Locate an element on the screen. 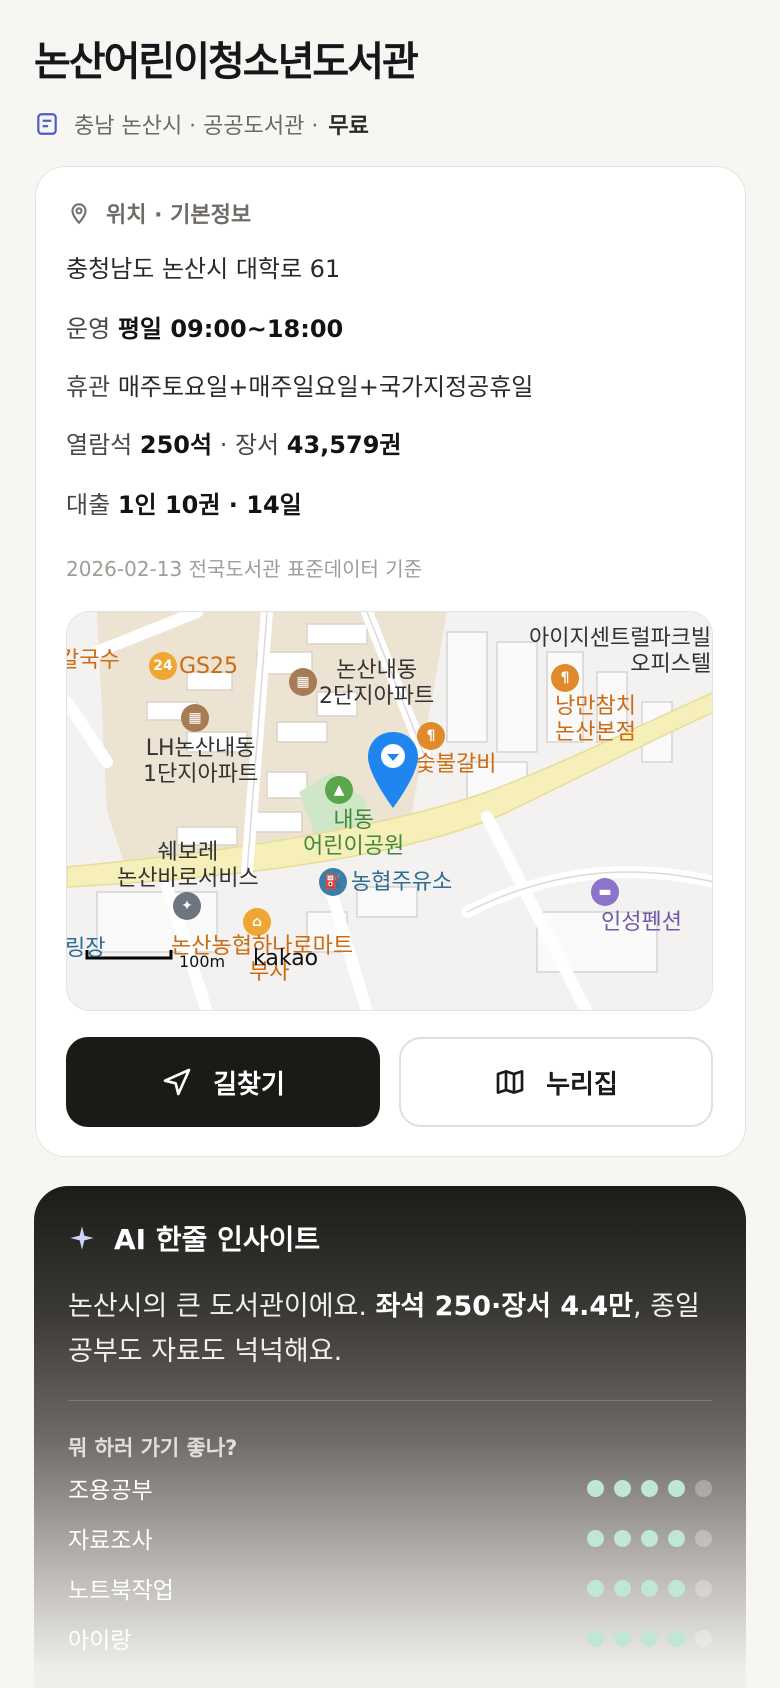  ai-insight-header: AI 한줄 인사이트 is located at coordinates (194, 1238).